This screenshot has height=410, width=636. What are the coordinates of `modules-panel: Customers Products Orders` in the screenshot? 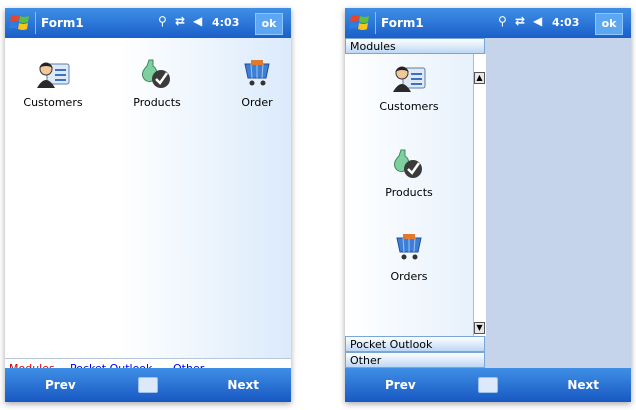 It's located at (409, 195).